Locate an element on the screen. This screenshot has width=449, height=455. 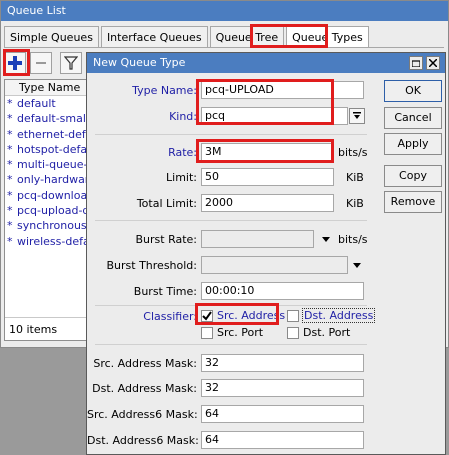
limit-label: Limit: is located at coordinates (181, 177).